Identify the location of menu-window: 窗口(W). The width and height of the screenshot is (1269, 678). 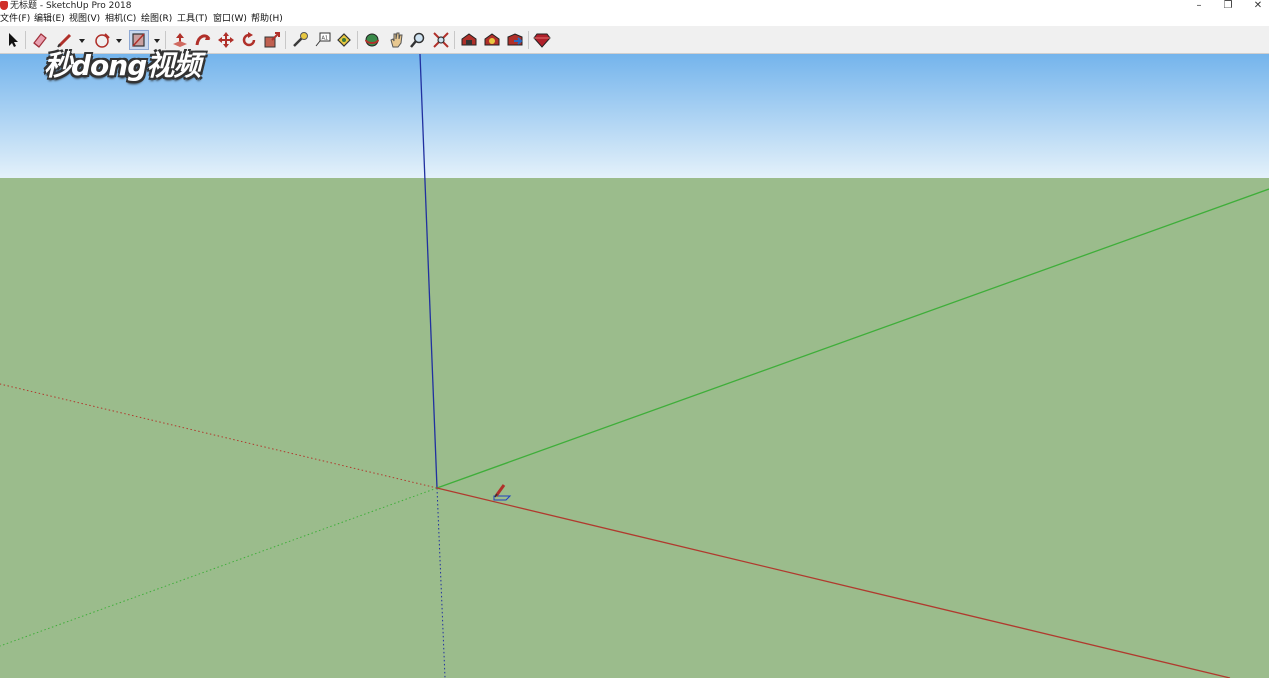
(230, 19).